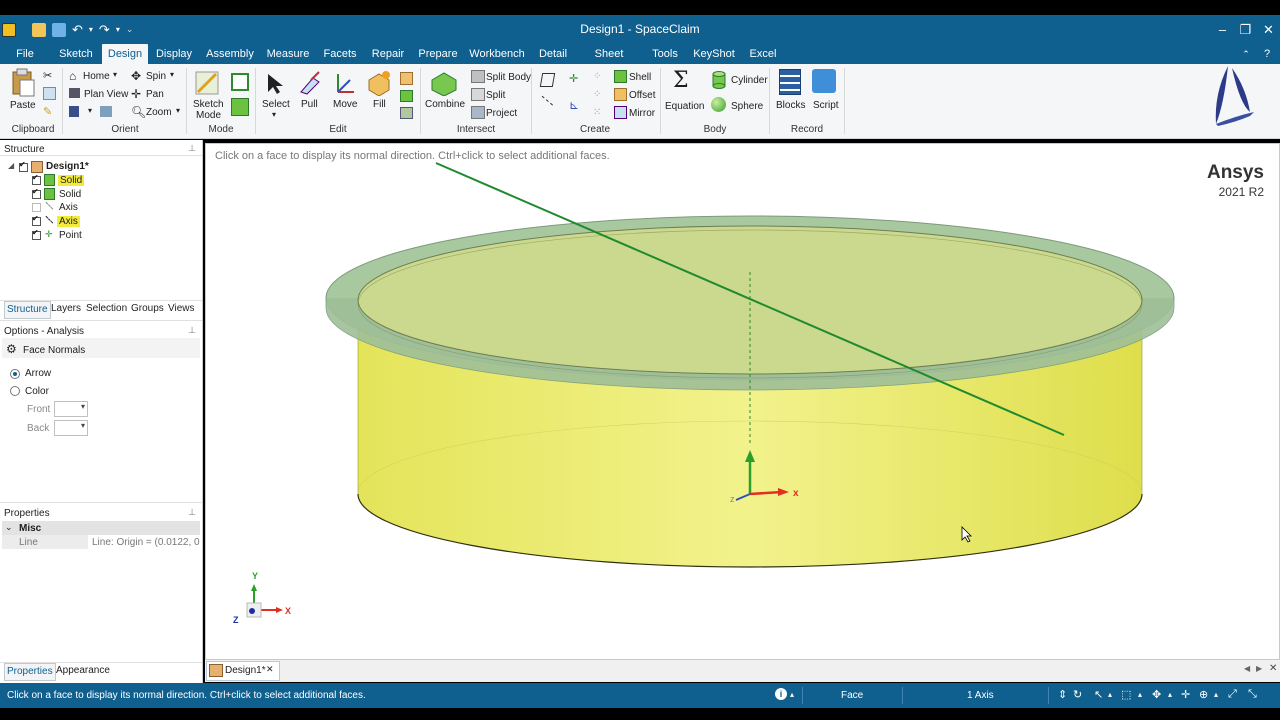  Describe the element at coordinates (23, 83) in the screenshot. I see `paste-icon` at that location.